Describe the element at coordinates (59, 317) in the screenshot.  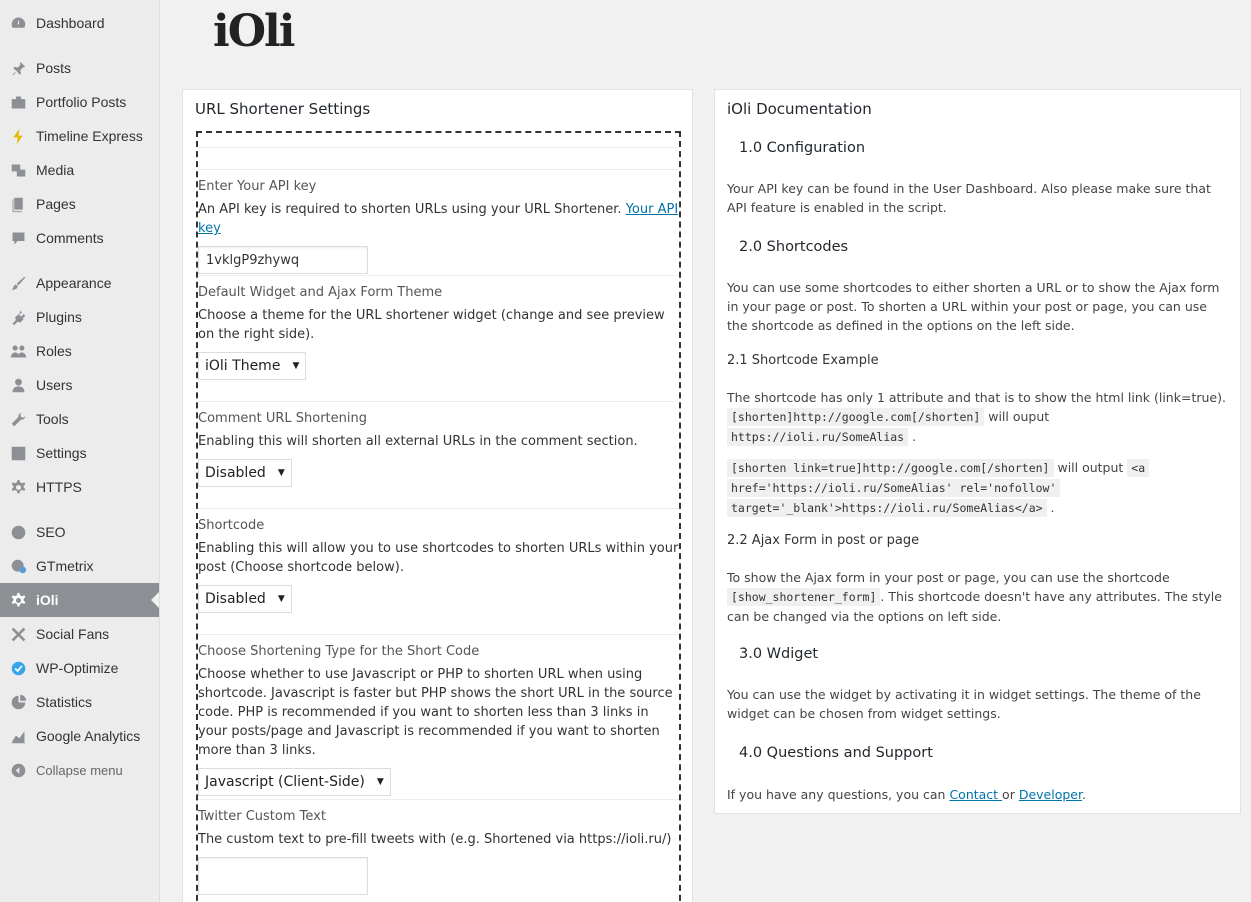
I see `sidebar-item-label: Plugins` at that location.